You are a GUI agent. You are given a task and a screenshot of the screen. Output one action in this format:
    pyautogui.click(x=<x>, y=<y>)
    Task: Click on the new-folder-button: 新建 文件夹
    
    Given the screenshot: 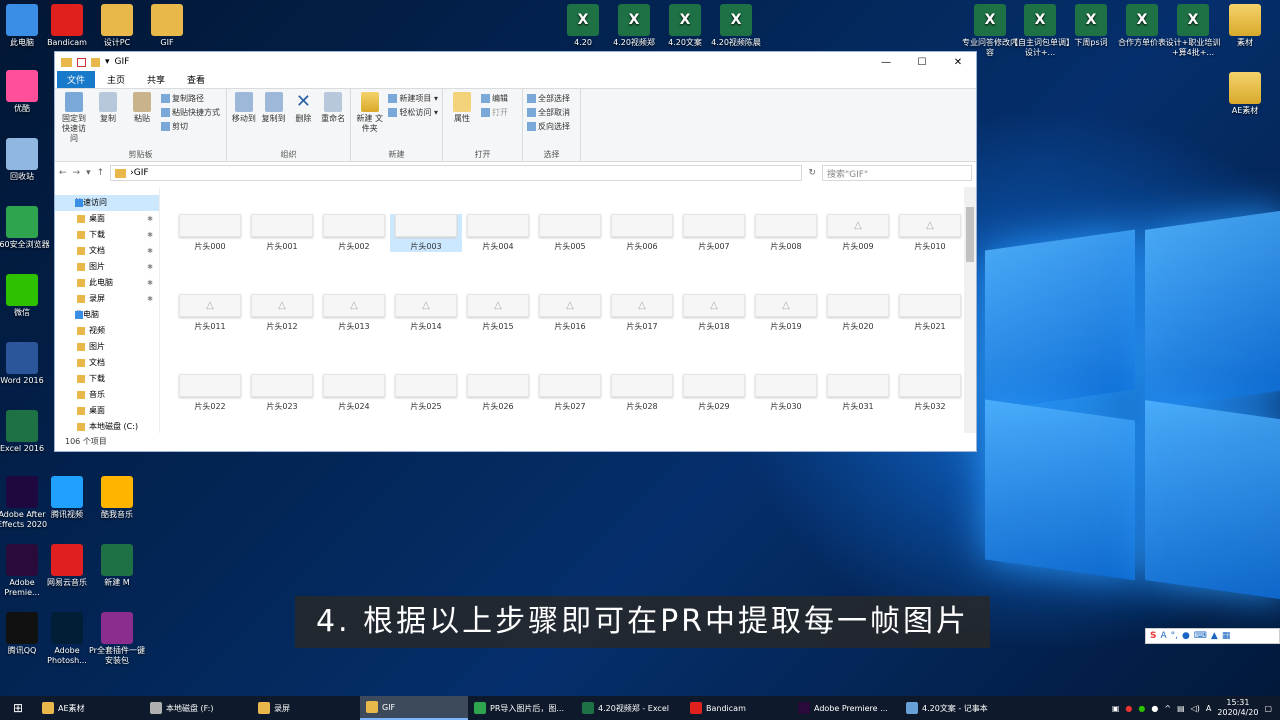 What is the action you would take?
    pyautogui.click(x=369, y=120)
    